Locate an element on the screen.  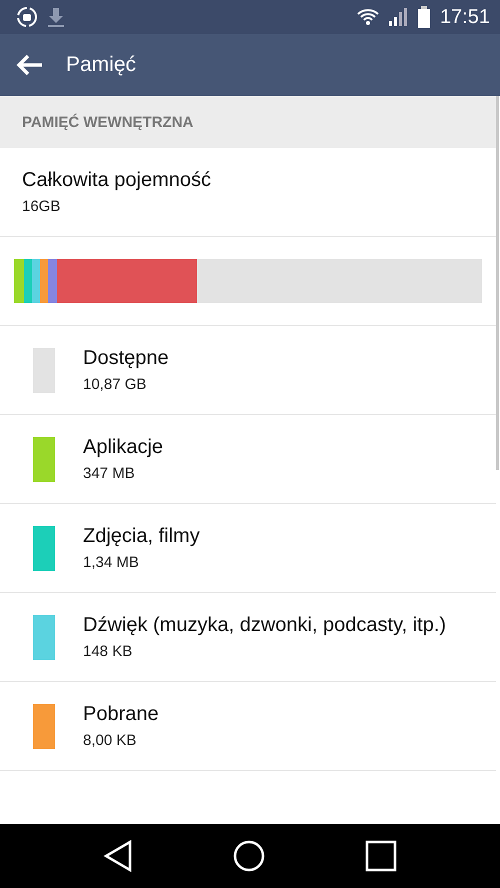
category-size: 148 KB is located at coordinates (108, 651).